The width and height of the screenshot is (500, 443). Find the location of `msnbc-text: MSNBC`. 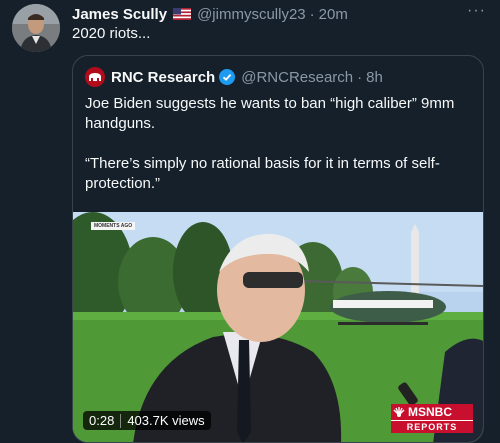

msnbc-text: MSNBC is located at coordinates (430, 412).